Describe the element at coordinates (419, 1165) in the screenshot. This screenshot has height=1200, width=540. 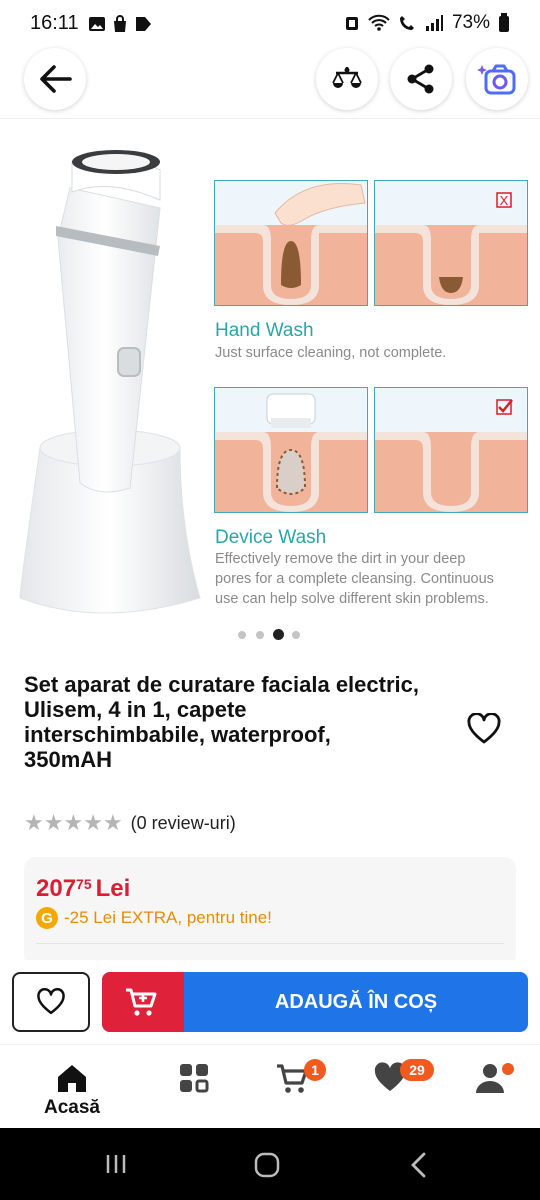
I see `system-back-icon` at that location.